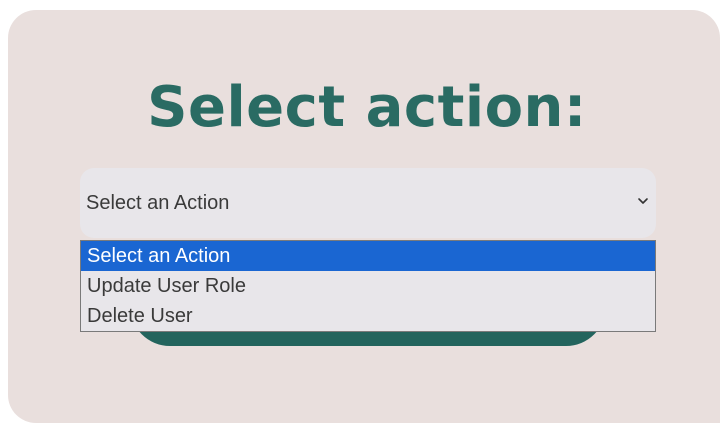 The width and height of the screenshot is (720, 423). What do you see at coordinates (368, 316) in the screenshot?
I see `option-delete-user: Delete User` at bounding box center [368, 316].